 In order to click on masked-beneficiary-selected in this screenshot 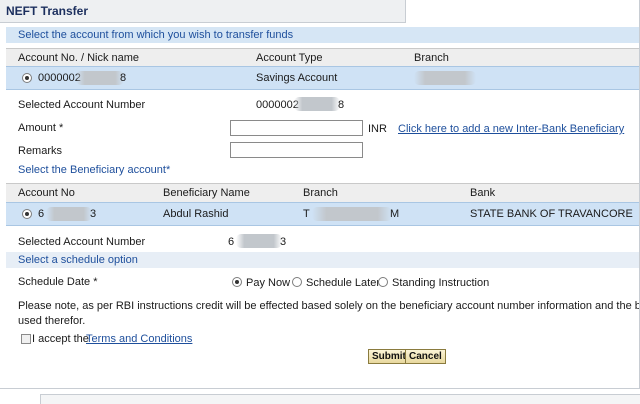, I will do `click(259, 241)`.